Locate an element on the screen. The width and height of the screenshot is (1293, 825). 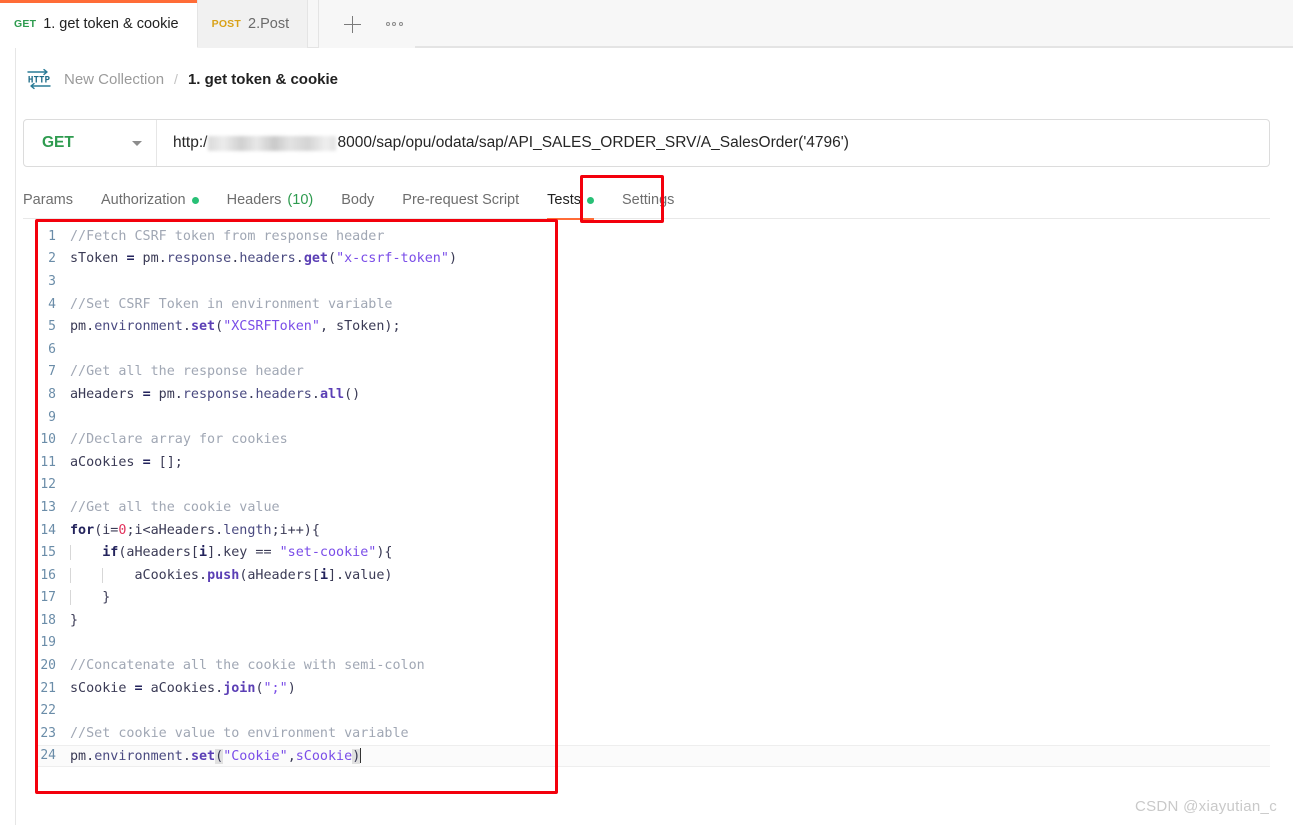
line-number: 4 is located at coordinates (52, 304).